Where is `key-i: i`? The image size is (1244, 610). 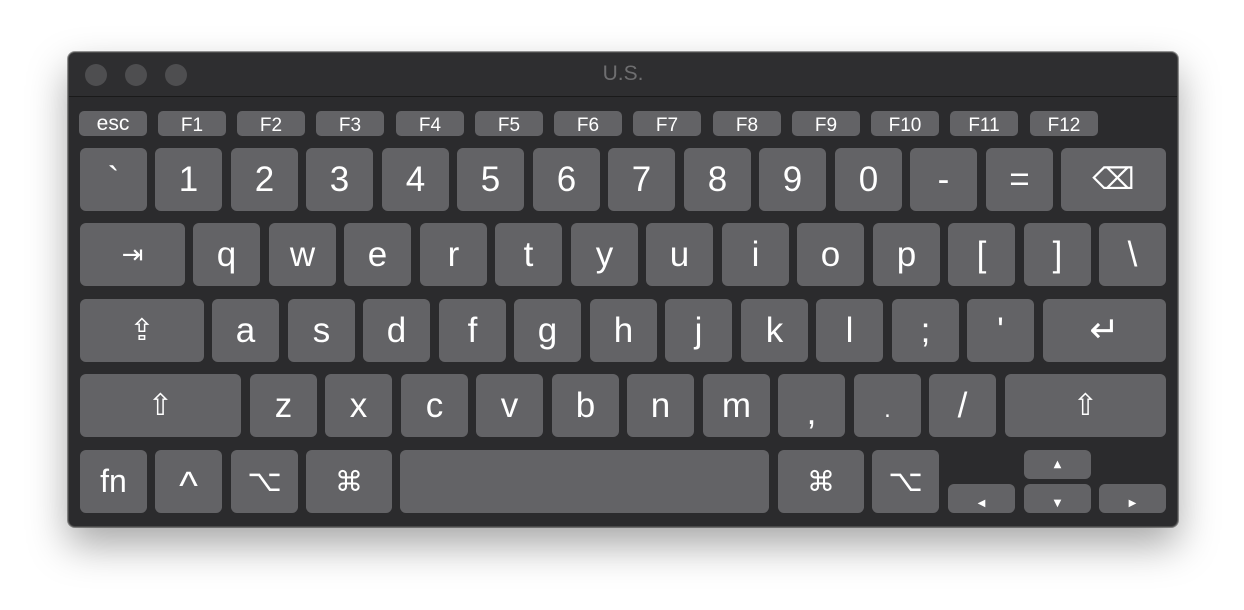 key-i: i is located at coordinates (755, 254).